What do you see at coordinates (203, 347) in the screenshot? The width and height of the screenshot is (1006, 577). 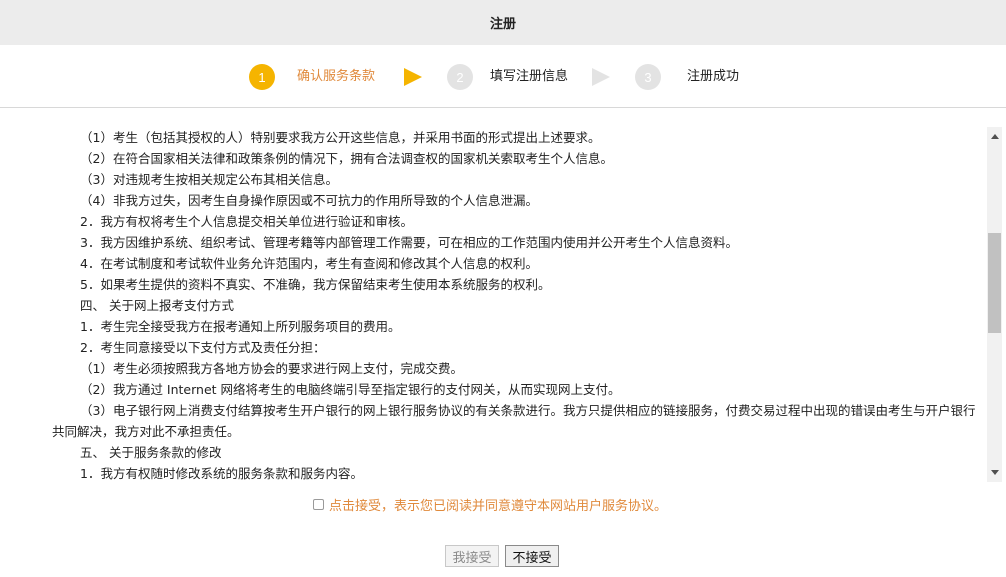 I see `terms-line: 2．考生同意接受以下支付方式及责任分担：` at bounding box center [203, 347].